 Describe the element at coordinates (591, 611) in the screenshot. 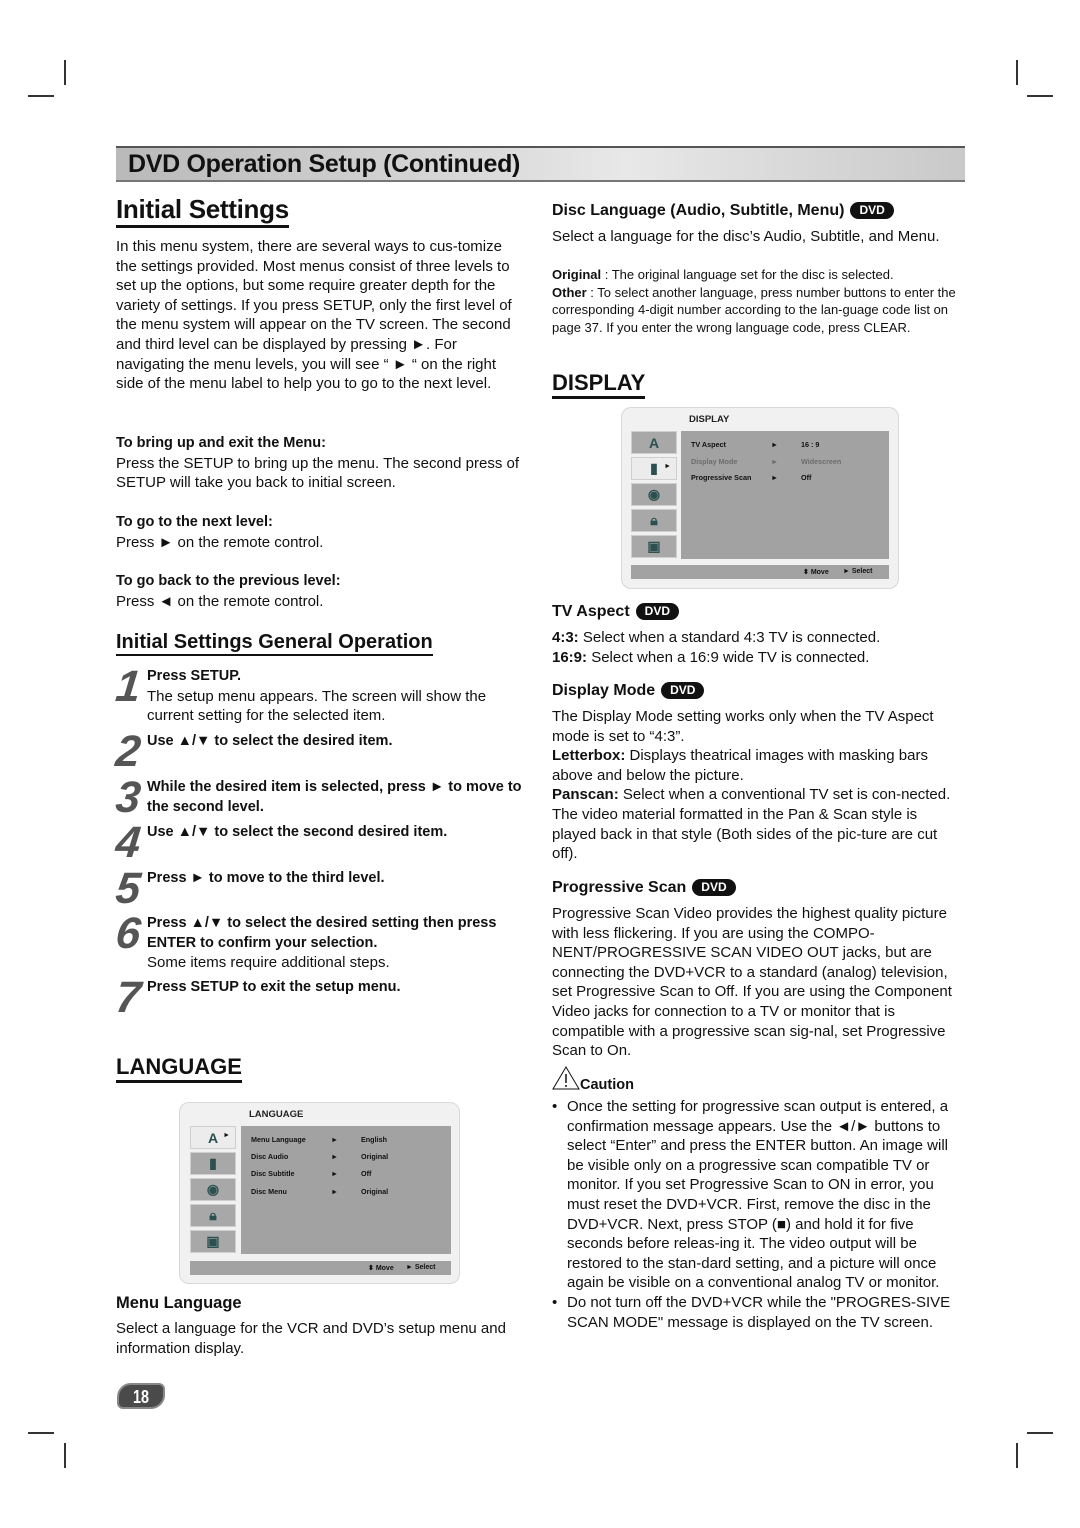

I see `section-title: TV Aspect` at that location.